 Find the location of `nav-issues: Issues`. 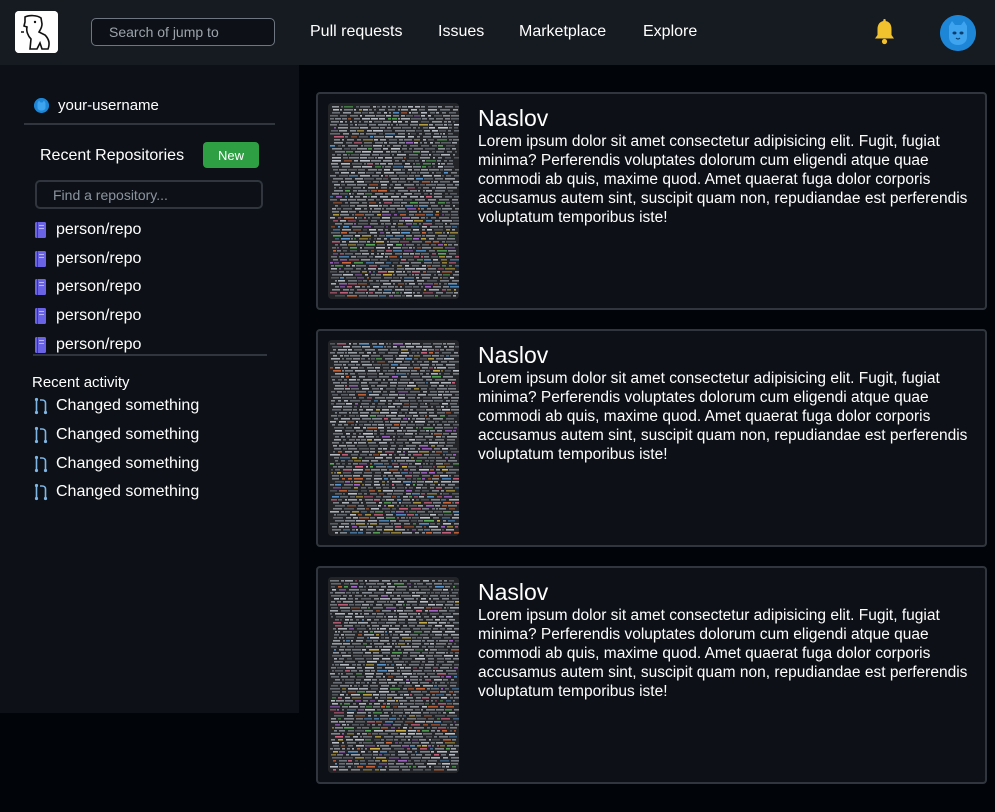

nav-issues: Issues is located at coordinates (461, 32).